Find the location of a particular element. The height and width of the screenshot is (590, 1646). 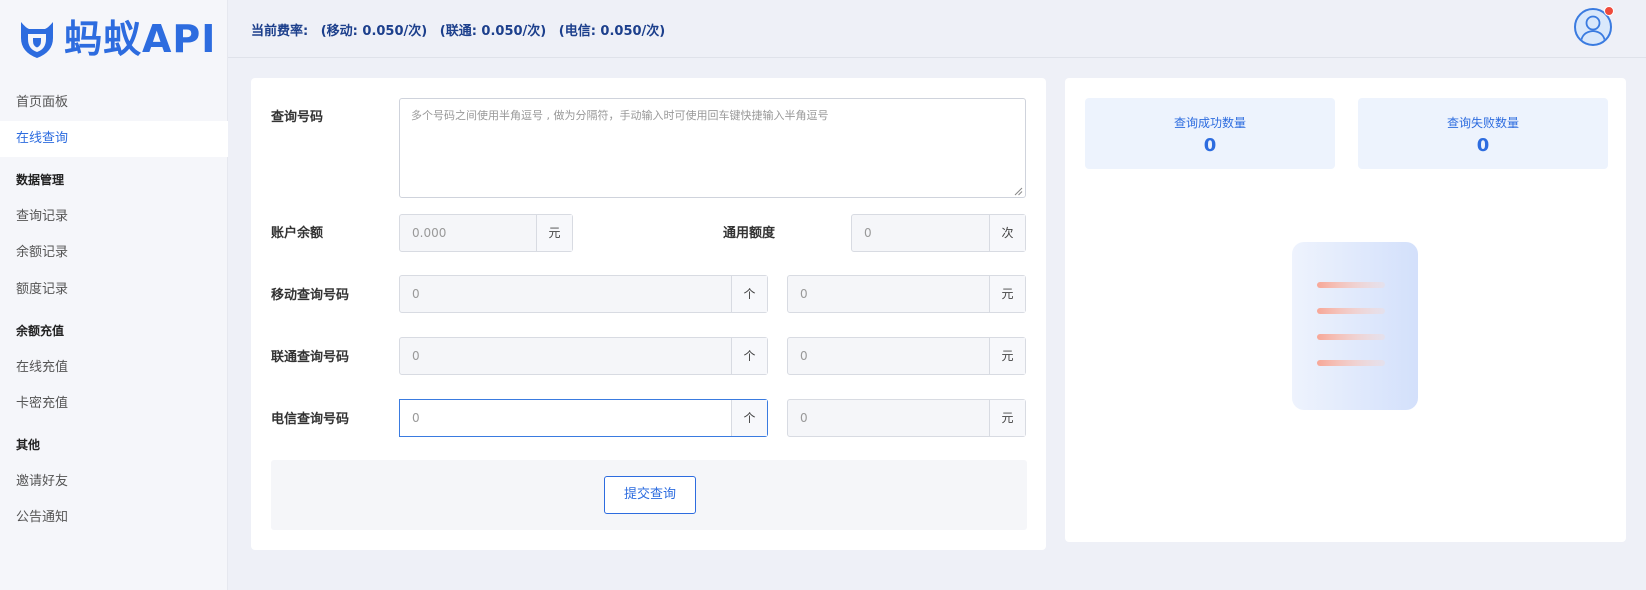

balance-input is located at coordinates (468, 233).